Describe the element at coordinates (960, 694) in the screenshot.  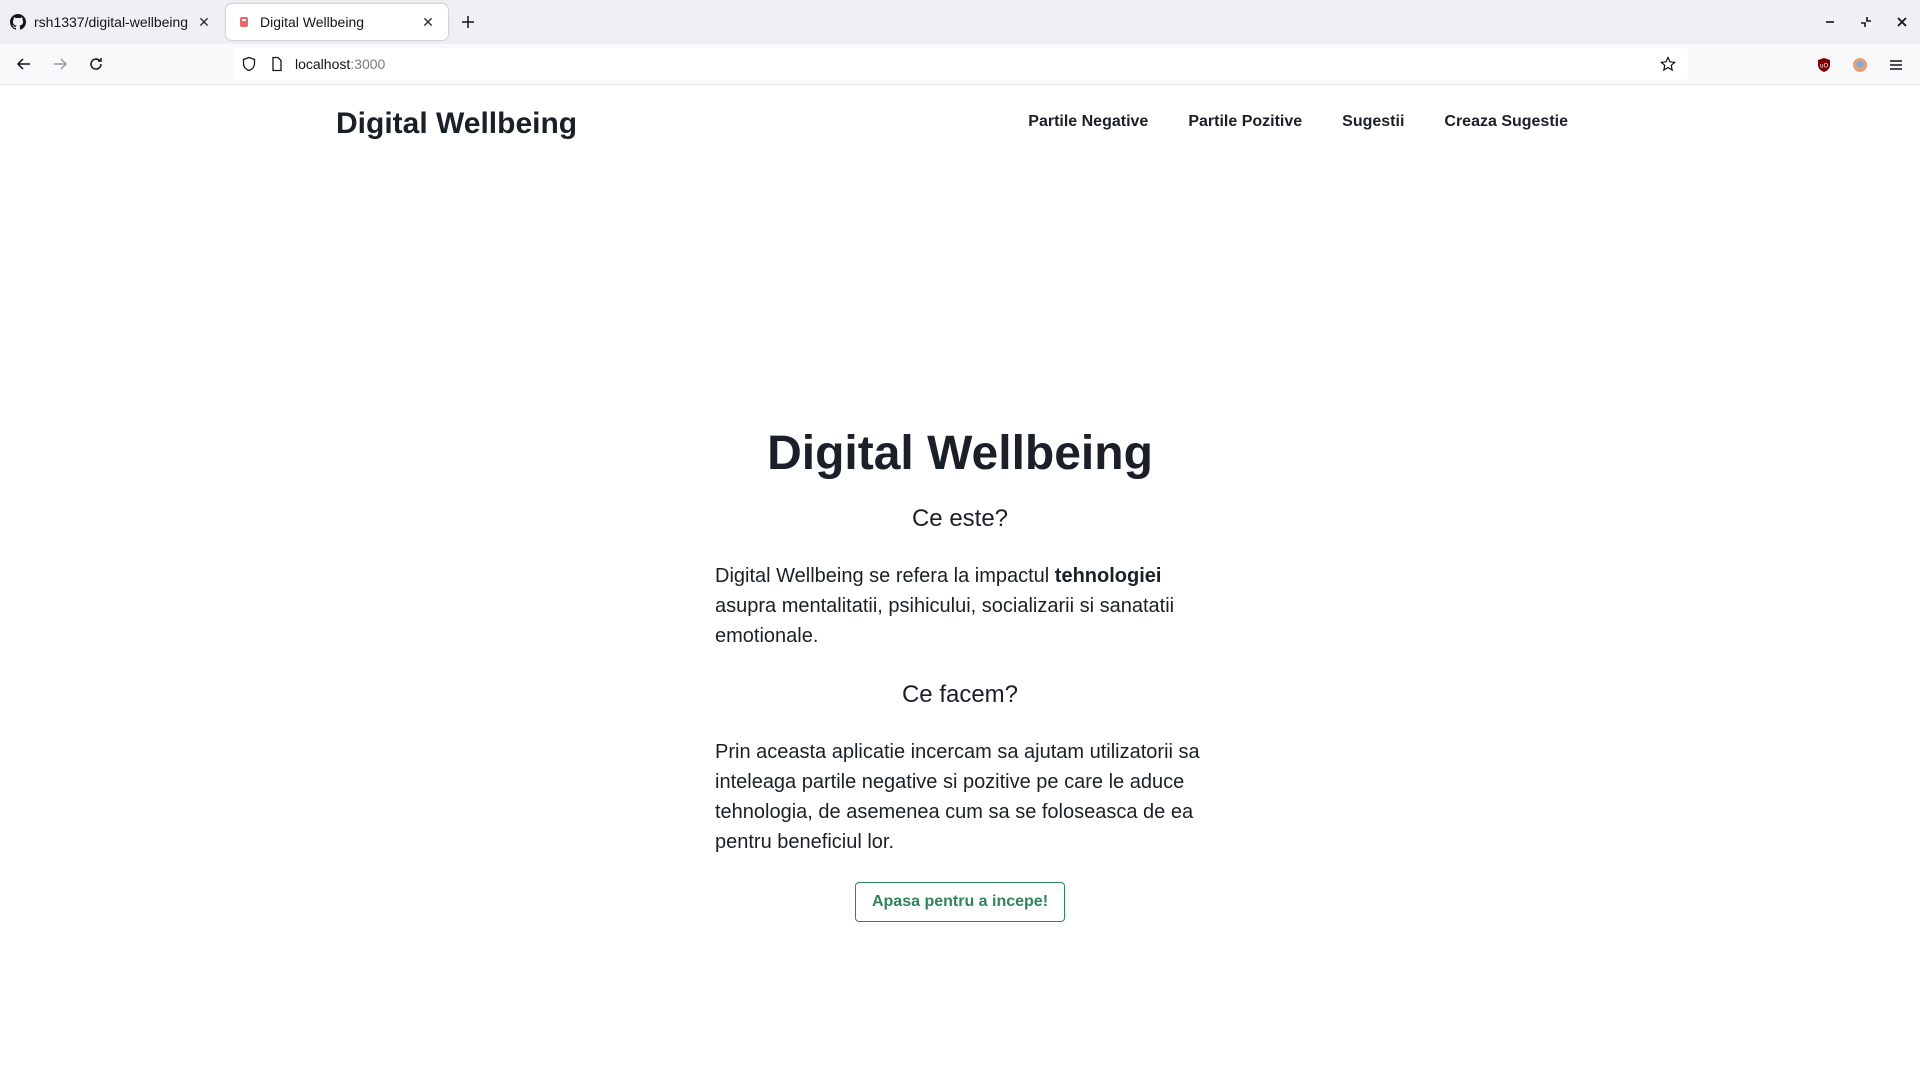
I see `section-heading-ce-facem: Ce facem?` at that location.